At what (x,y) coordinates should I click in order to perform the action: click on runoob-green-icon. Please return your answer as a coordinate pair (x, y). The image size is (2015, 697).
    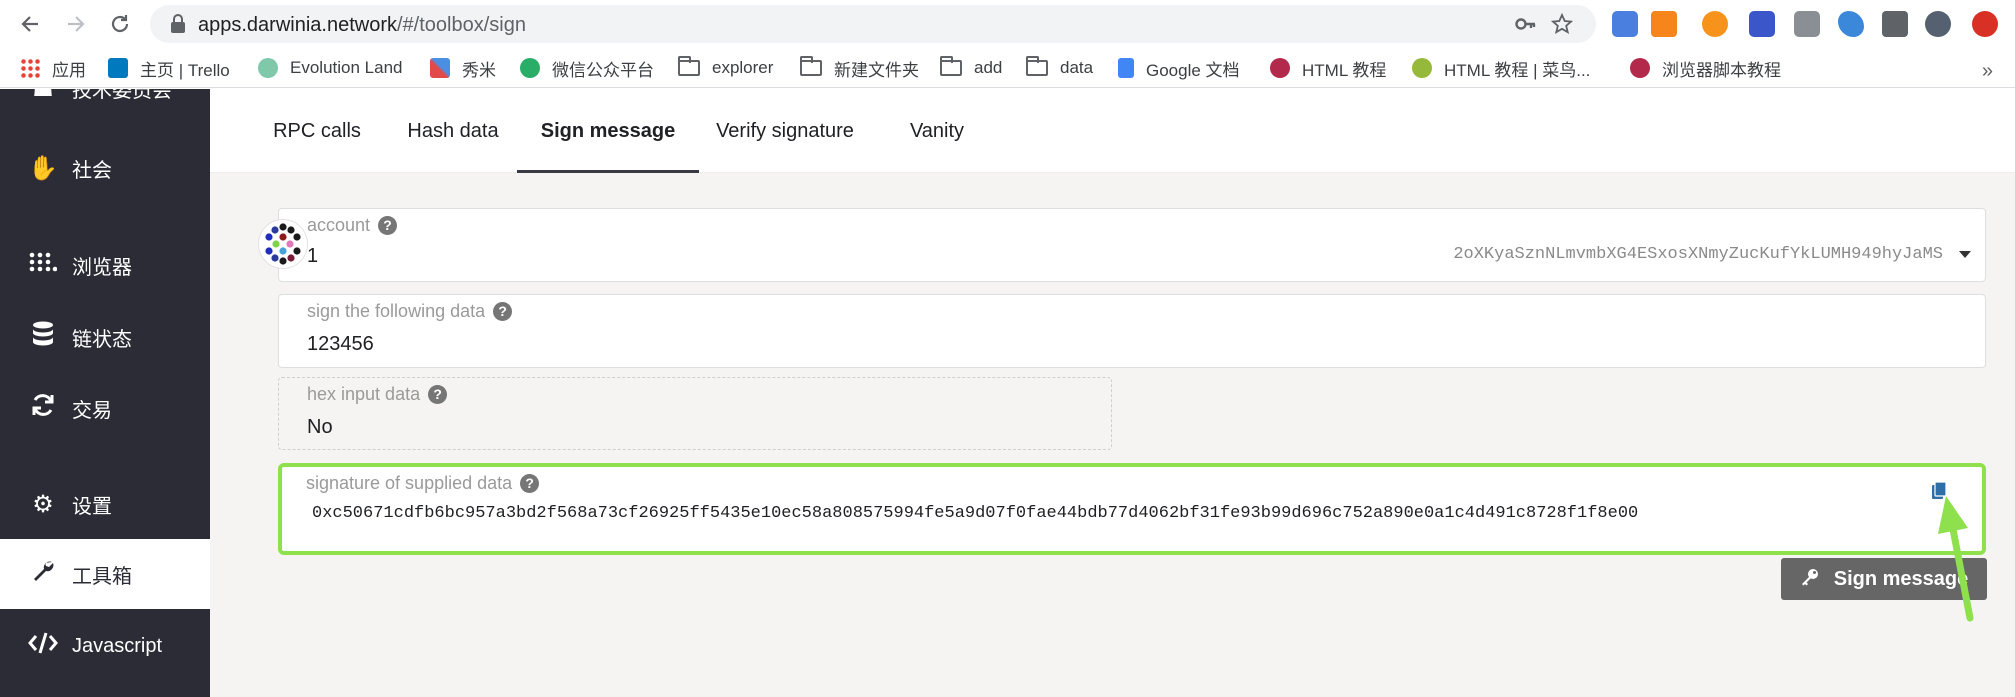
    Looking at the image, I should click on (1422, 68).